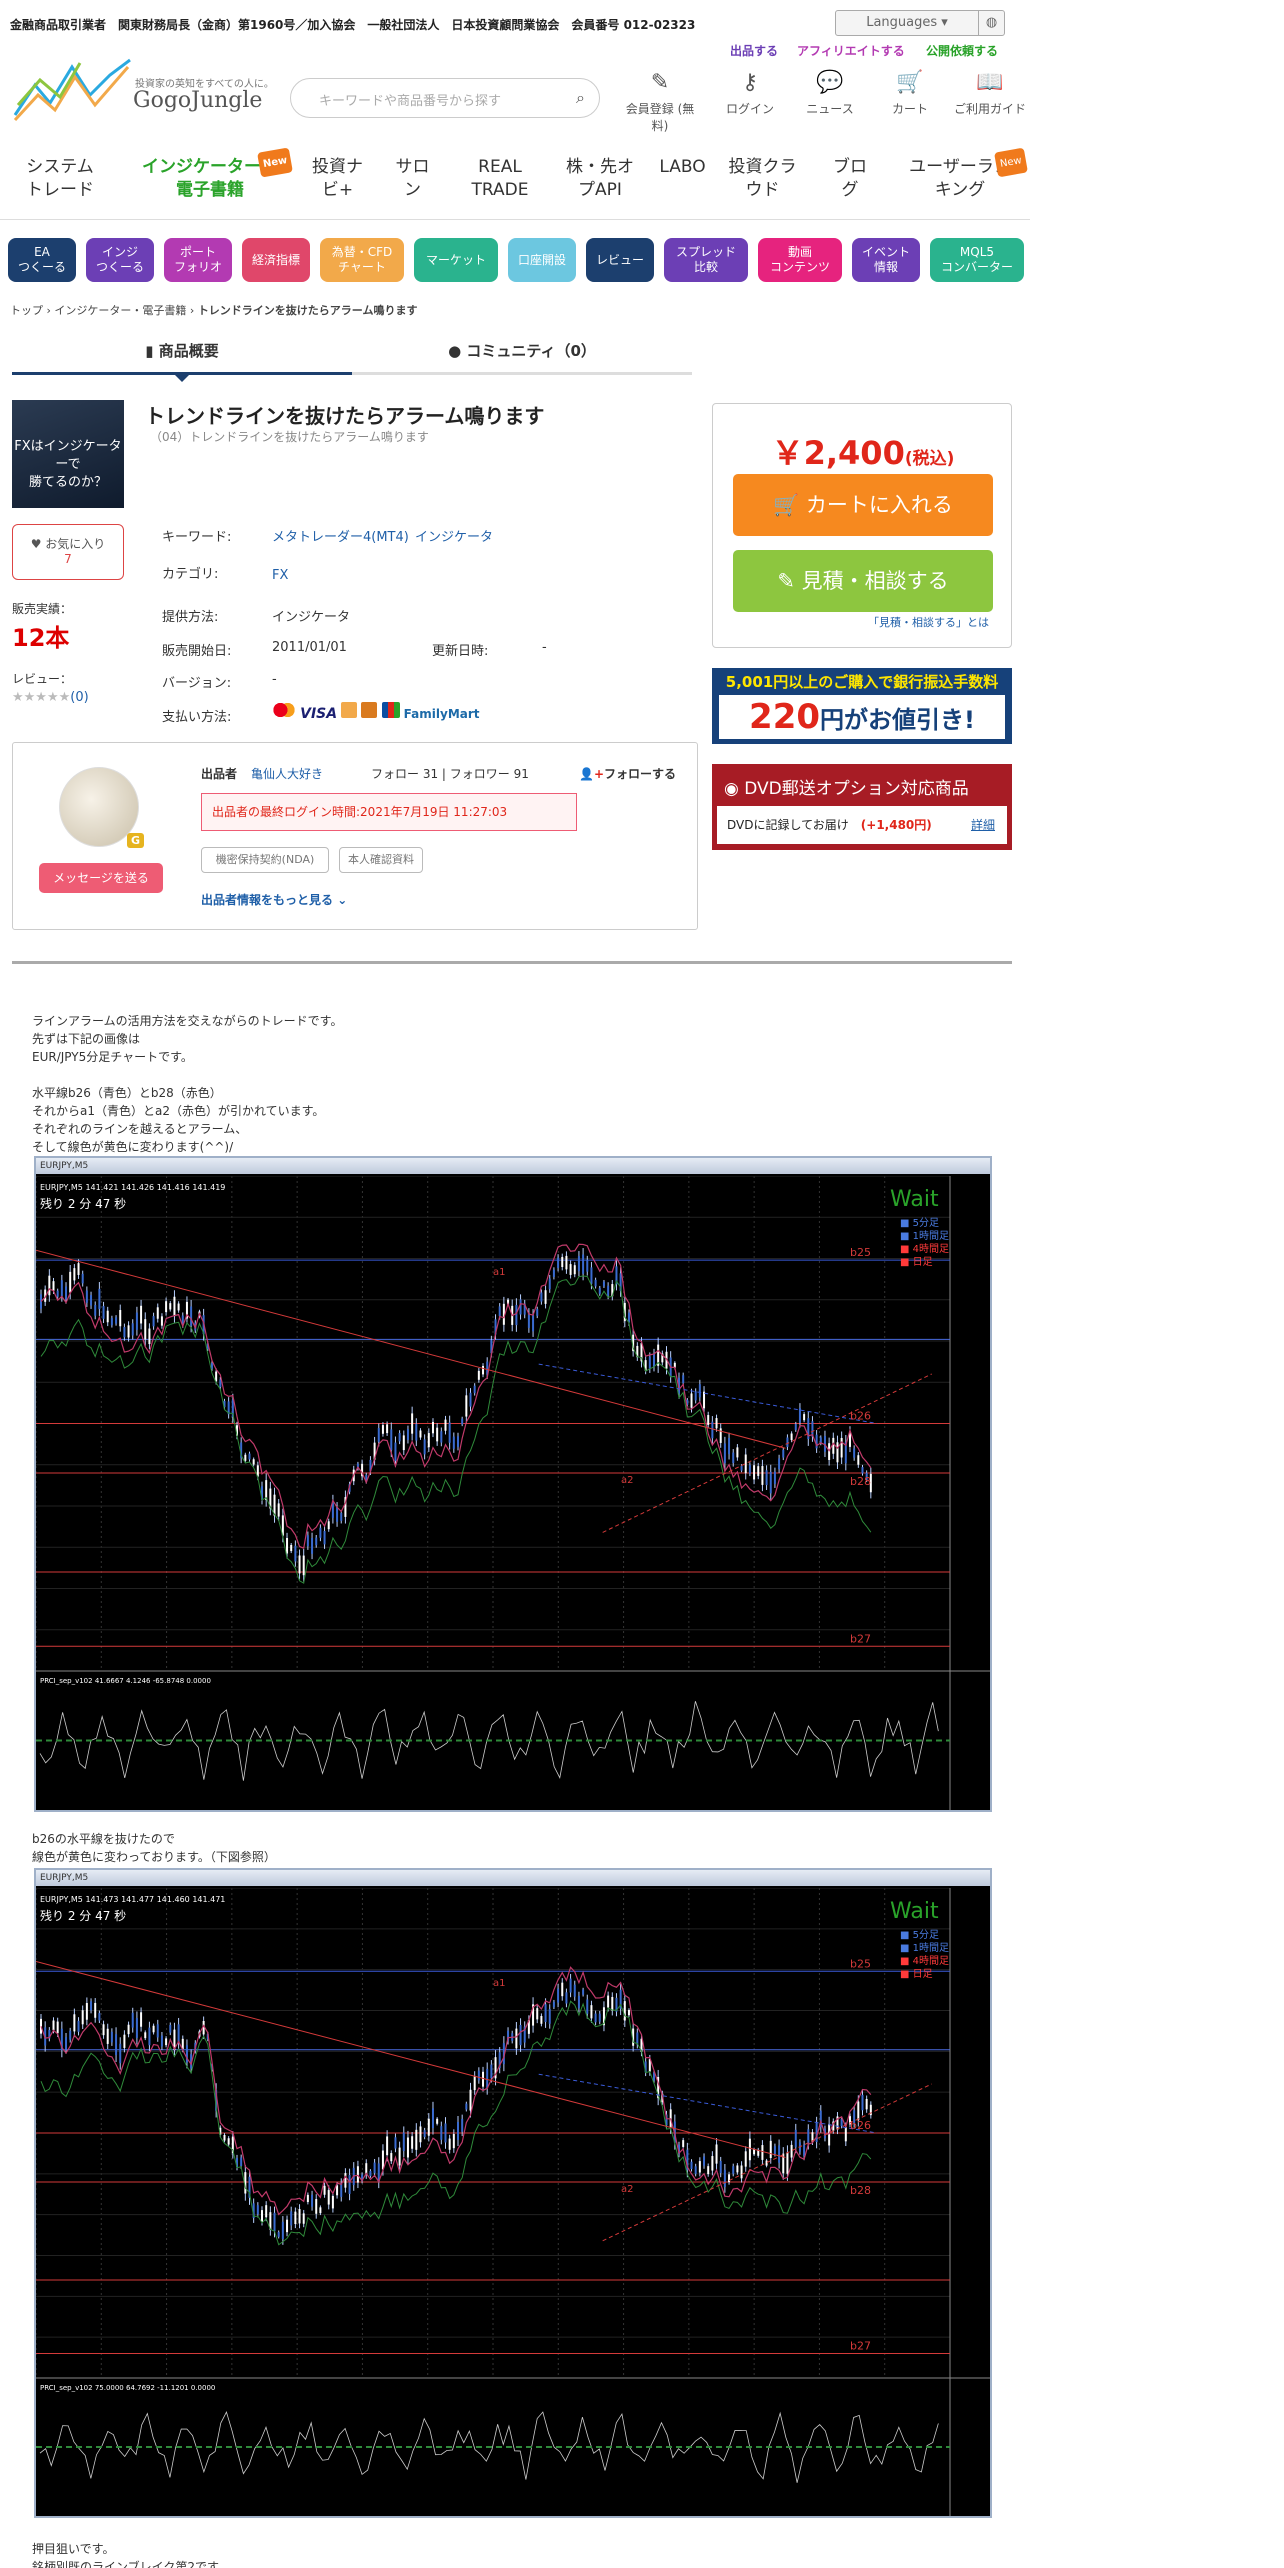 The height and width of the screenshot is (2568, 1284). Describe the element at coordinates (72, 90) in the screenshot. I see `gogojungle-logo` at that location.